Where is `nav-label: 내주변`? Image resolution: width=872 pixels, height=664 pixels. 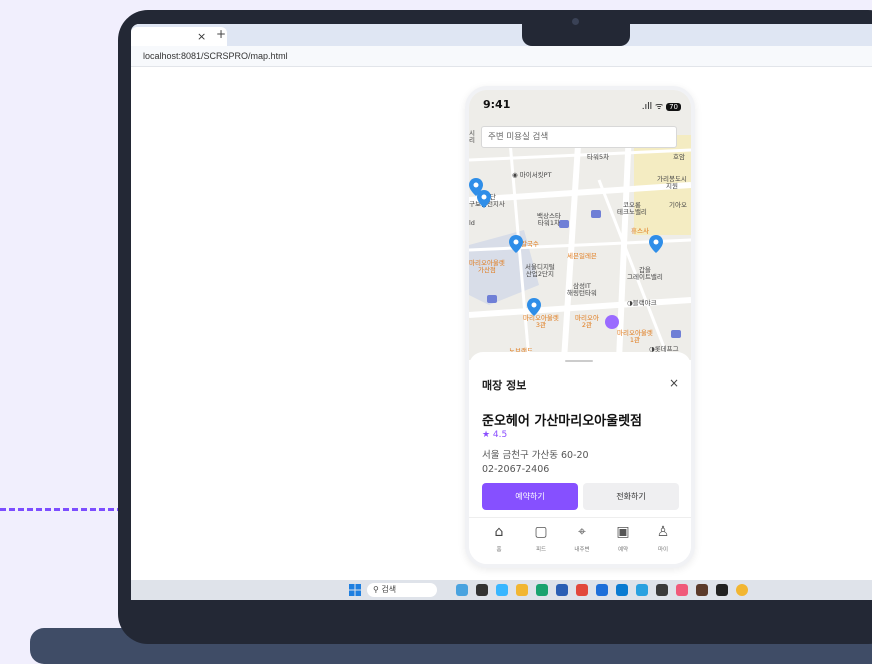
nav-label: 내주변 is located at coordinates (582, 550).